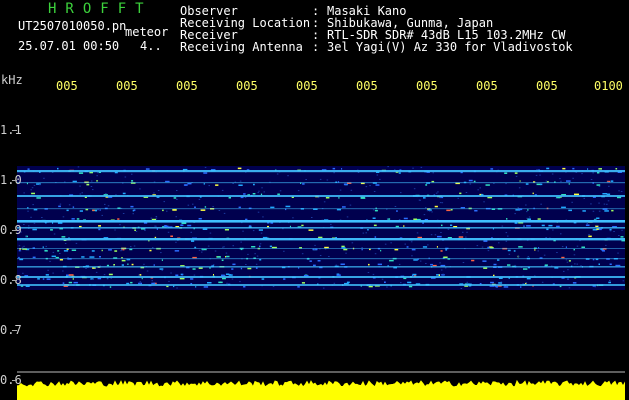 Image resolution: width=629 pixels, height=400 pixels. What do you see at coordinates (11, 330) in the screenshot?
I see `y-tick-label: 0.7` at bounding box center [11, 330].